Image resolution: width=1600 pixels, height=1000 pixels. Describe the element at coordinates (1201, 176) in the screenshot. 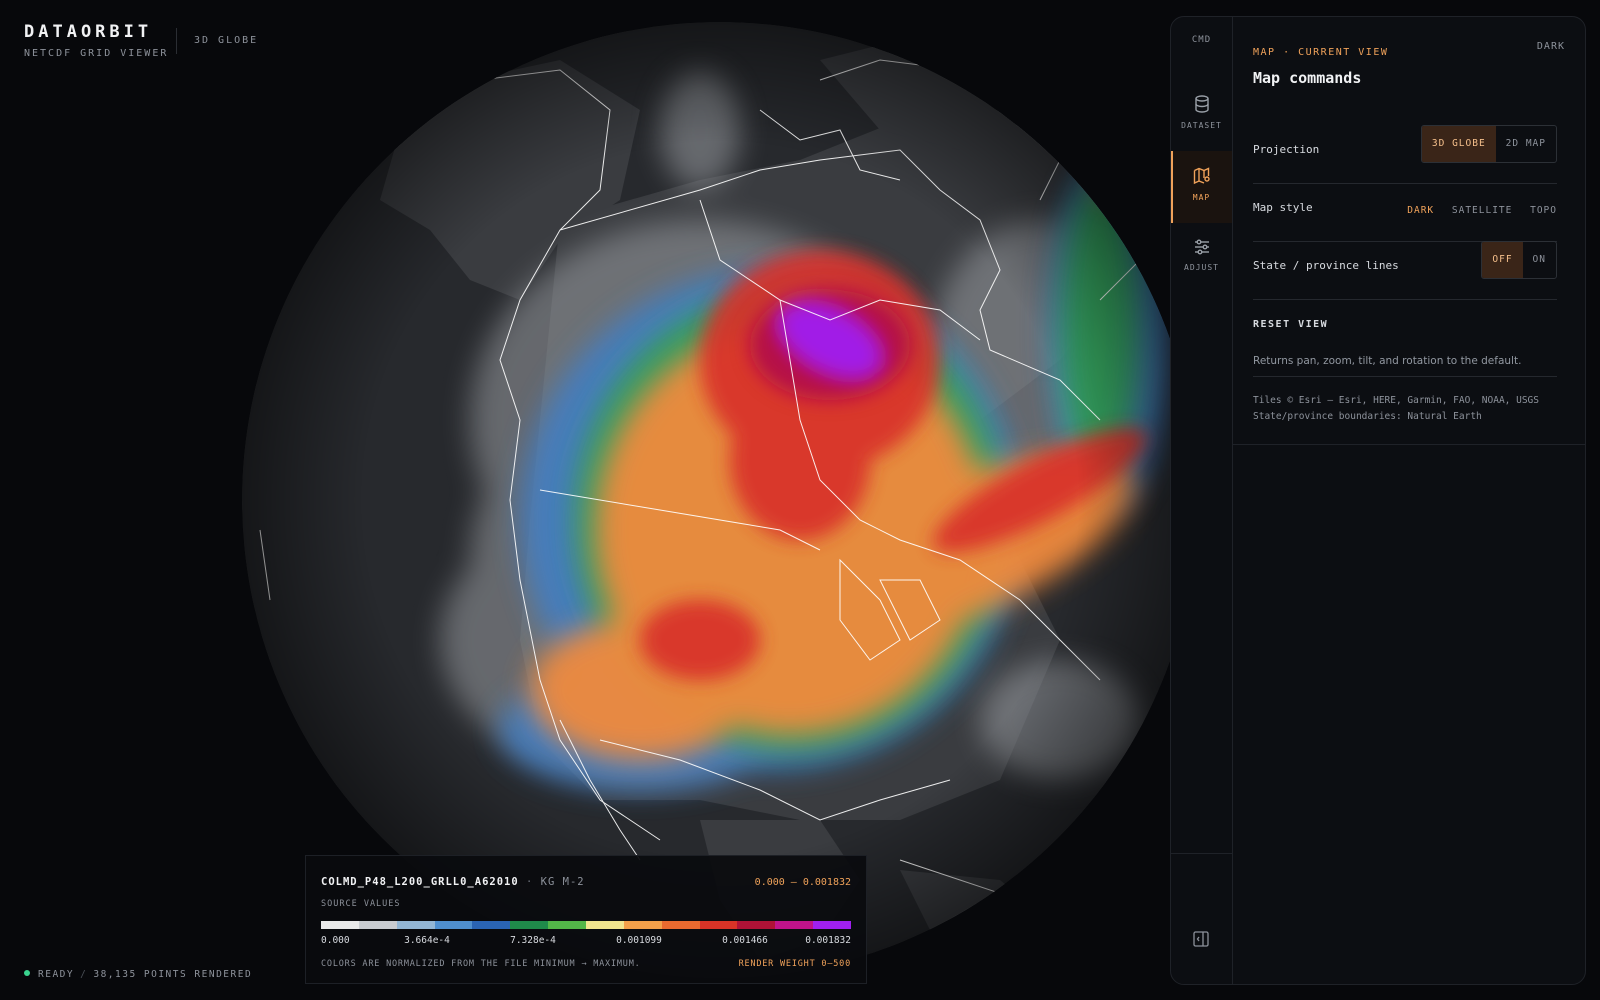

I see `map-icon` at that location.